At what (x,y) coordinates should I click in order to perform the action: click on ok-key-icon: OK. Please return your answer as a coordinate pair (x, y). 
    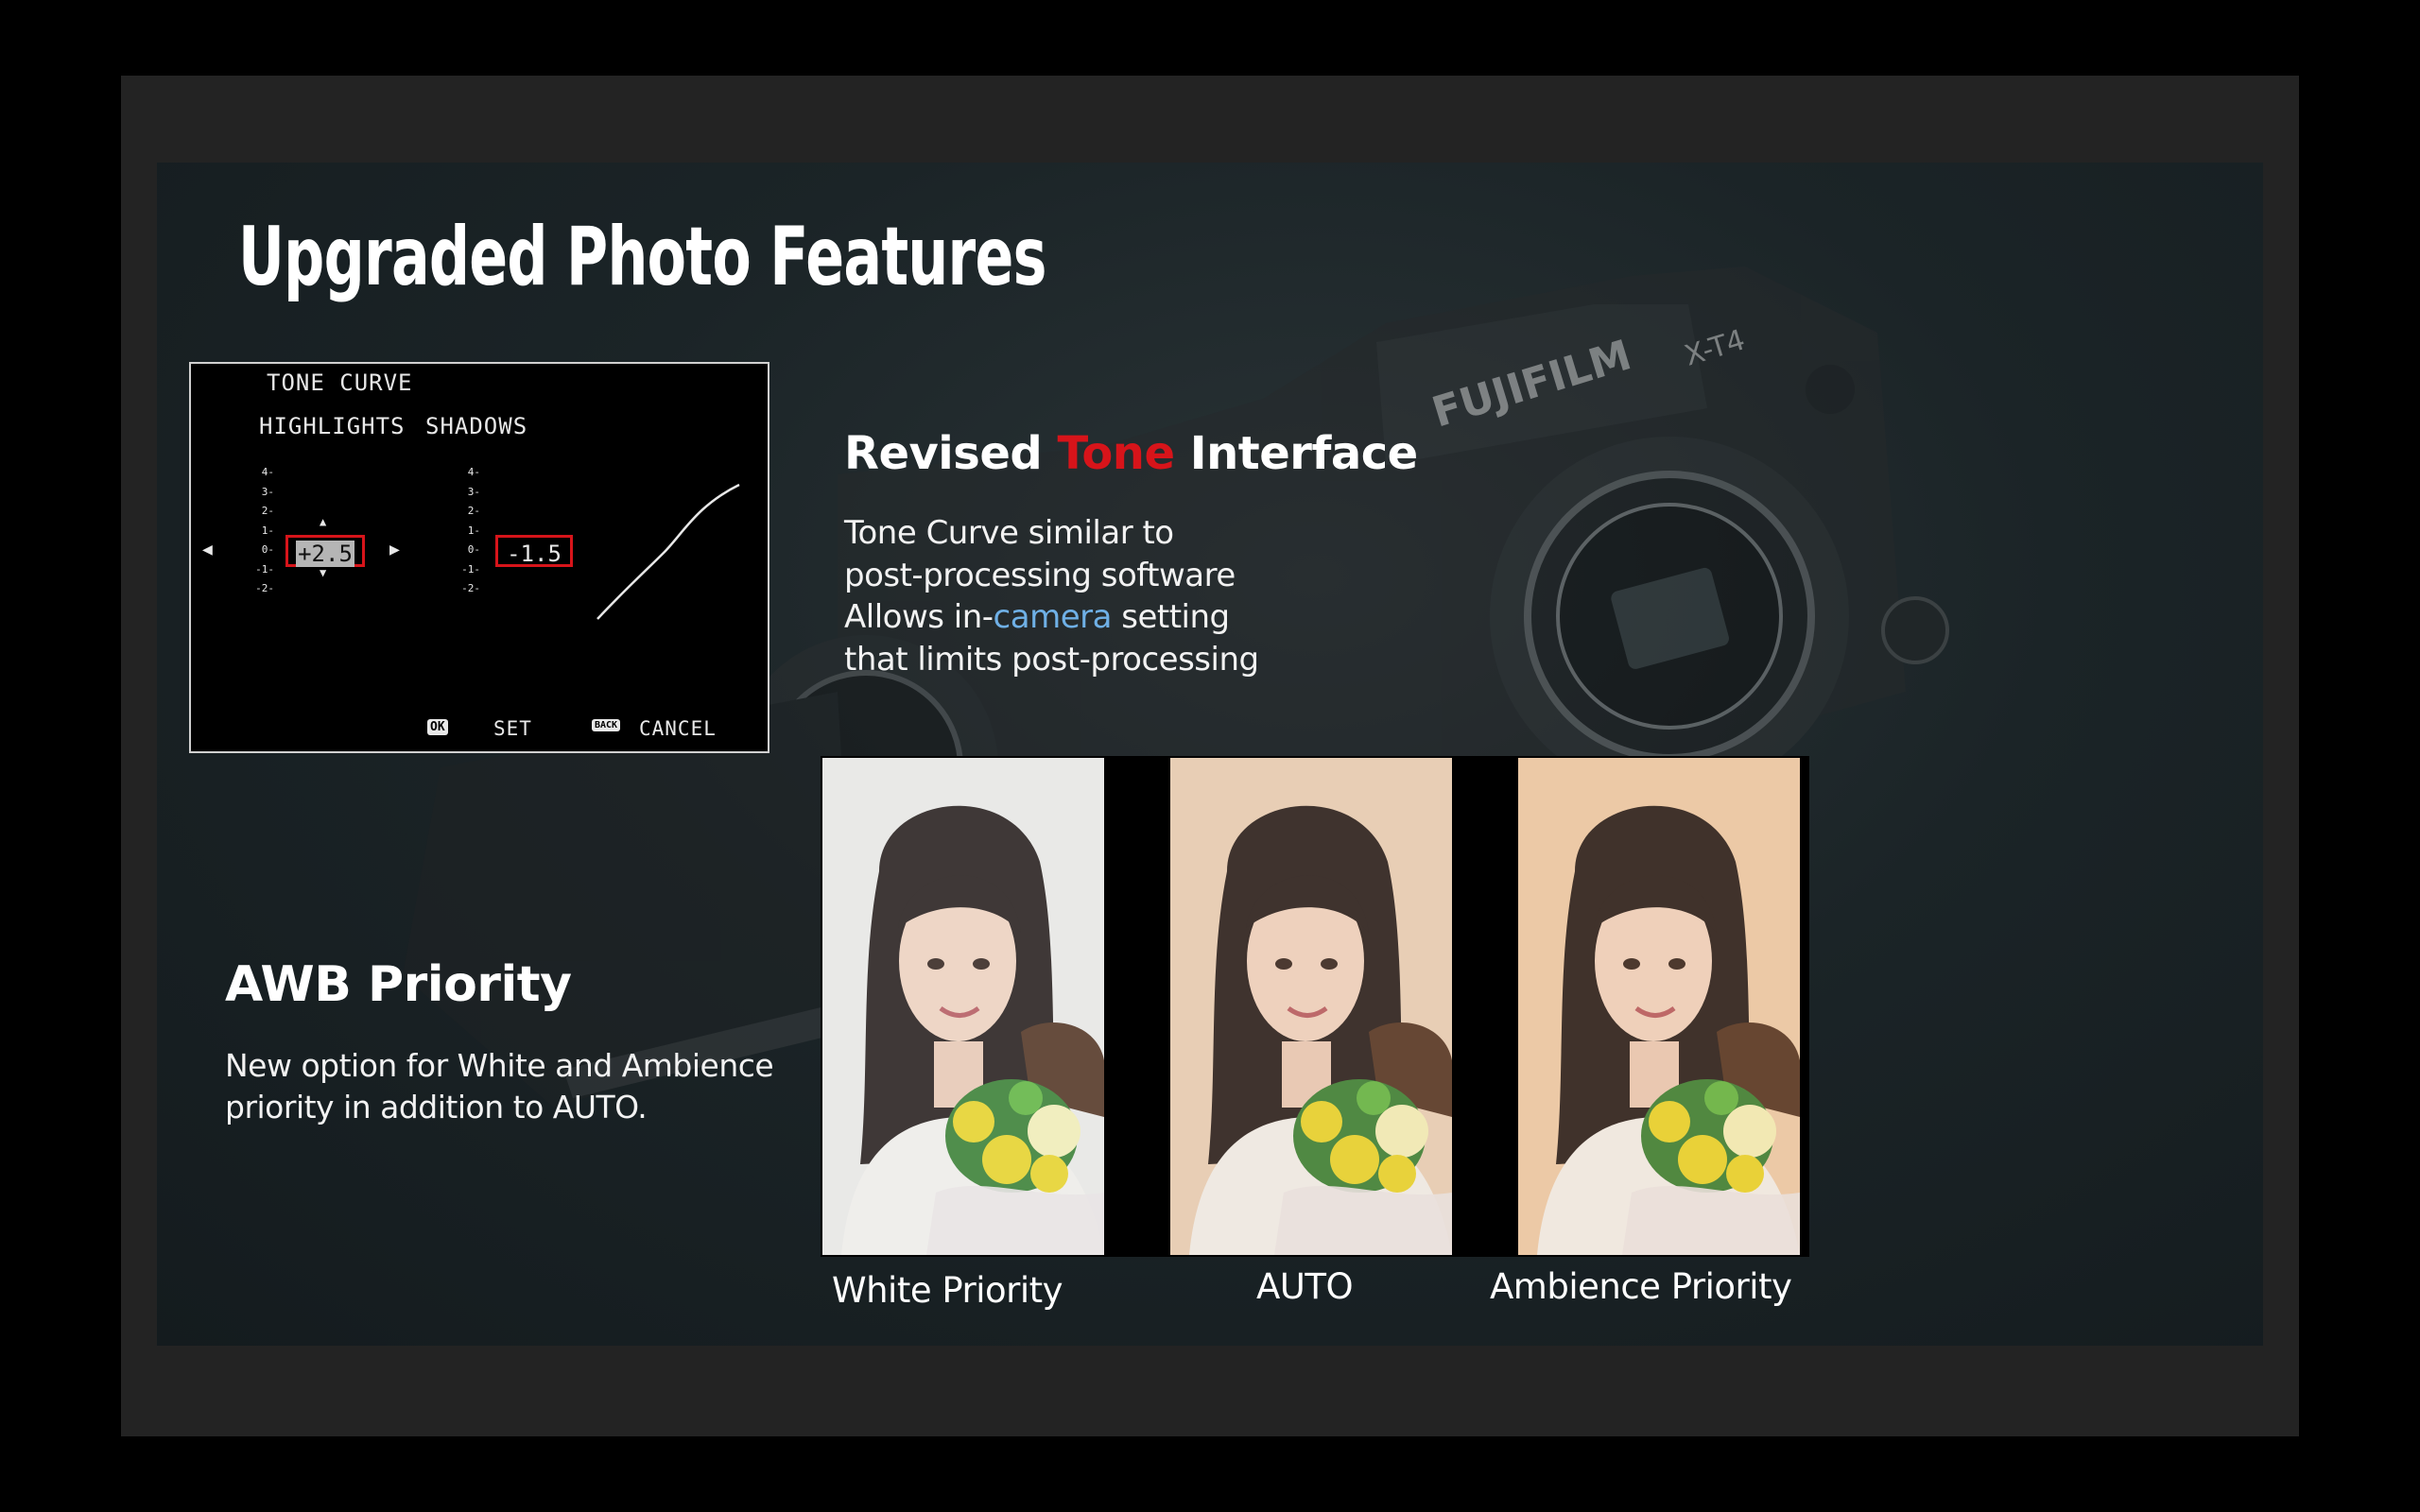
    Looking at the image, I should click on (437, 727).